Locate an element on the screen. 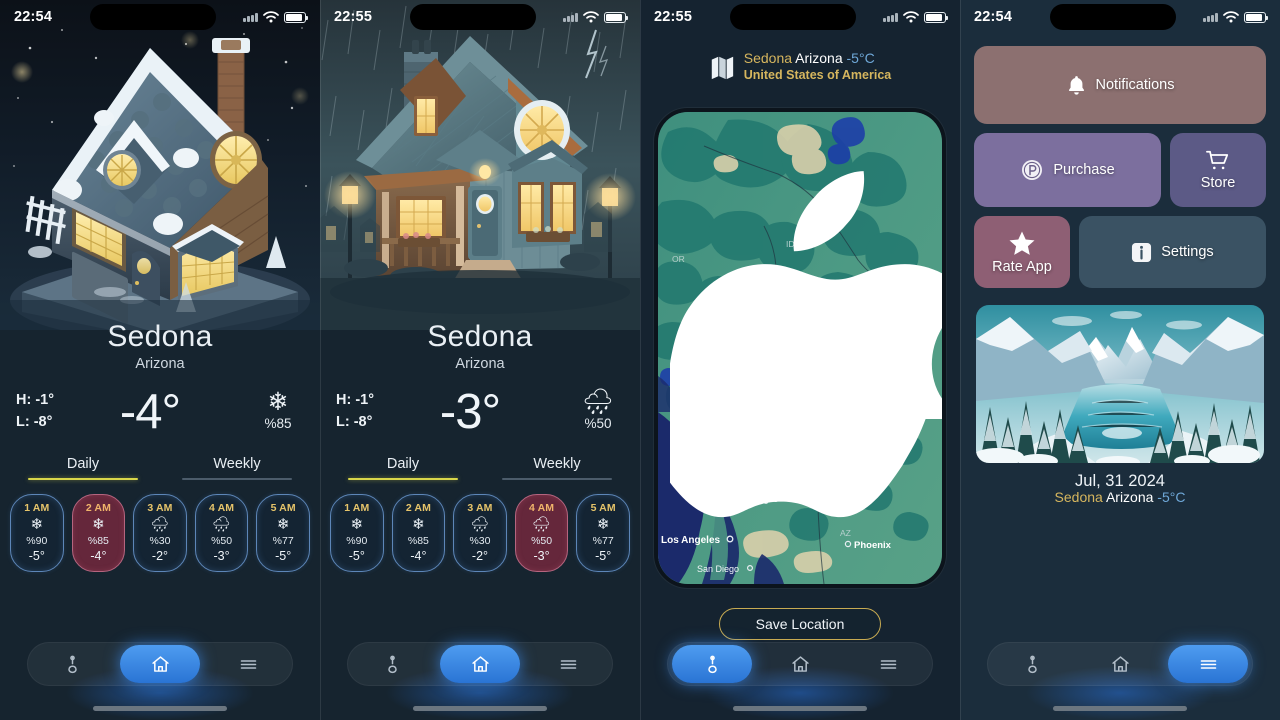 The width and height of the screenshot is (1280, 720). cart-icon is located at coordinates (1218, 161).